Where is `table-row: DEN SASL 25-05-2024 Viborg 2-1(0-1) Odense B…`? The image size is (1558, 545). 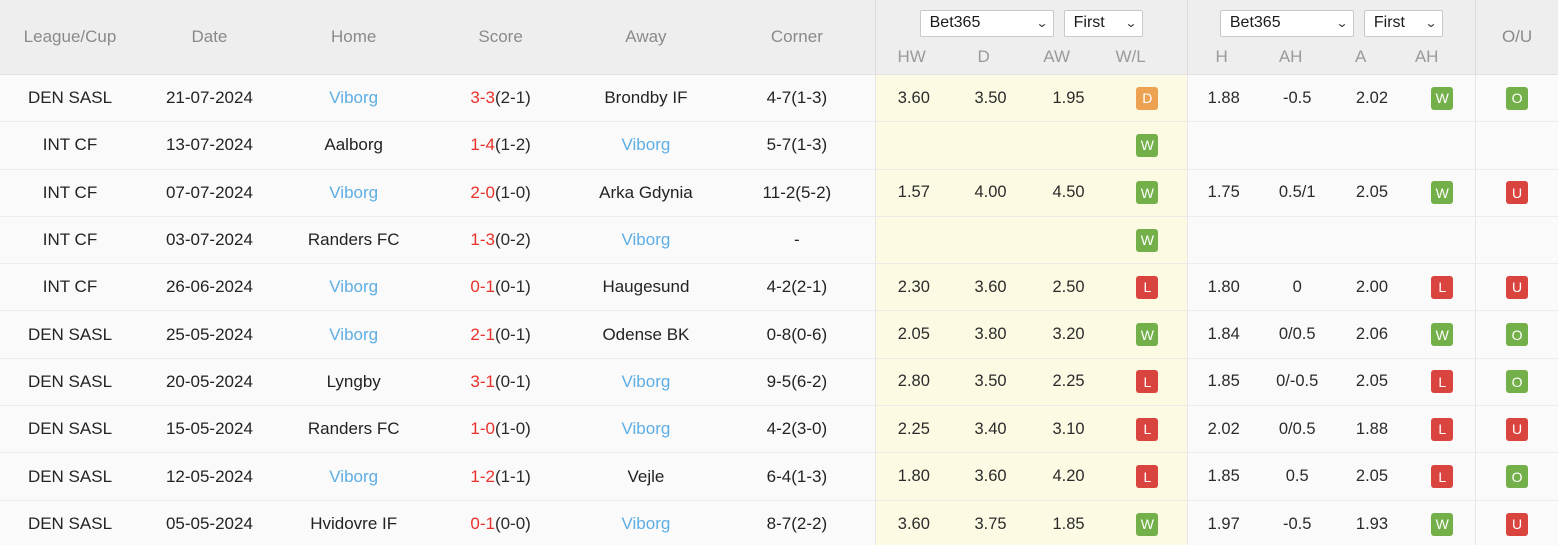
table-row: DEN SASL 25-05-2024 Viborg 2-1(0-1) Odense B… is located at coordinates (779, 334).